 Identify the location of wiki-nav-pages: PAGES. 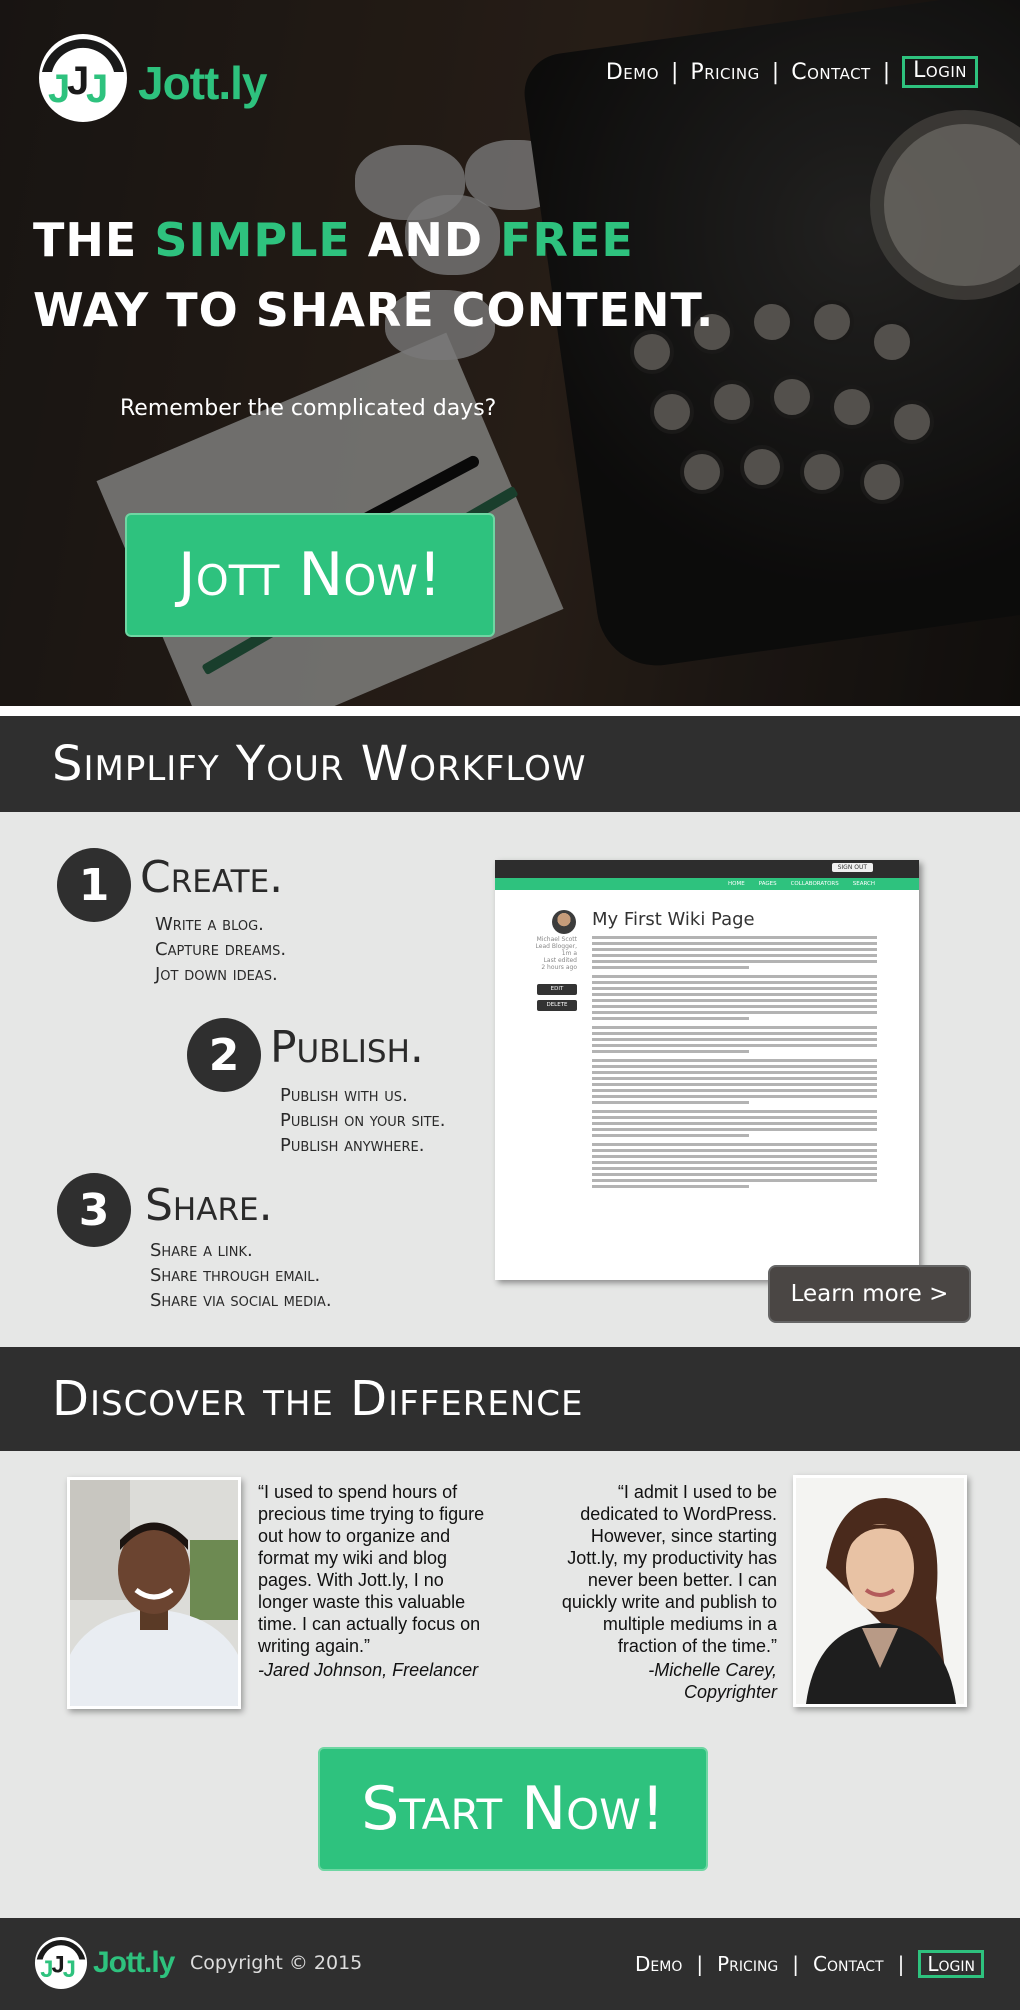
(768, 884).